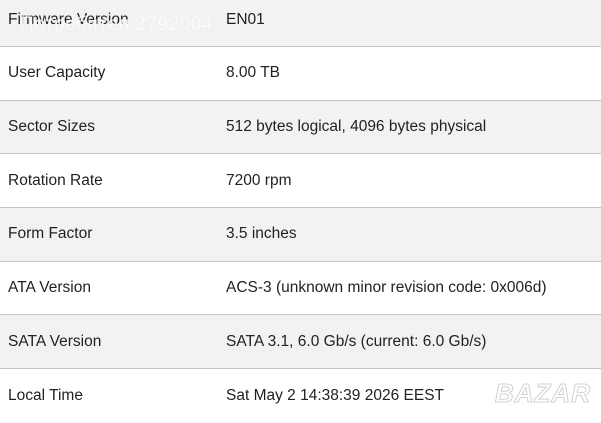  I want to click on table-row: Rotation Rate 7200 rpm, so click(300, 181).